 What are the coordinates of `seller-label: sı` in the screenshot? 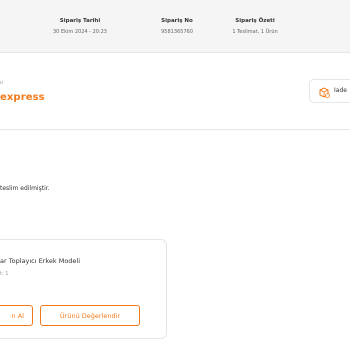 It's located at (1, 83).